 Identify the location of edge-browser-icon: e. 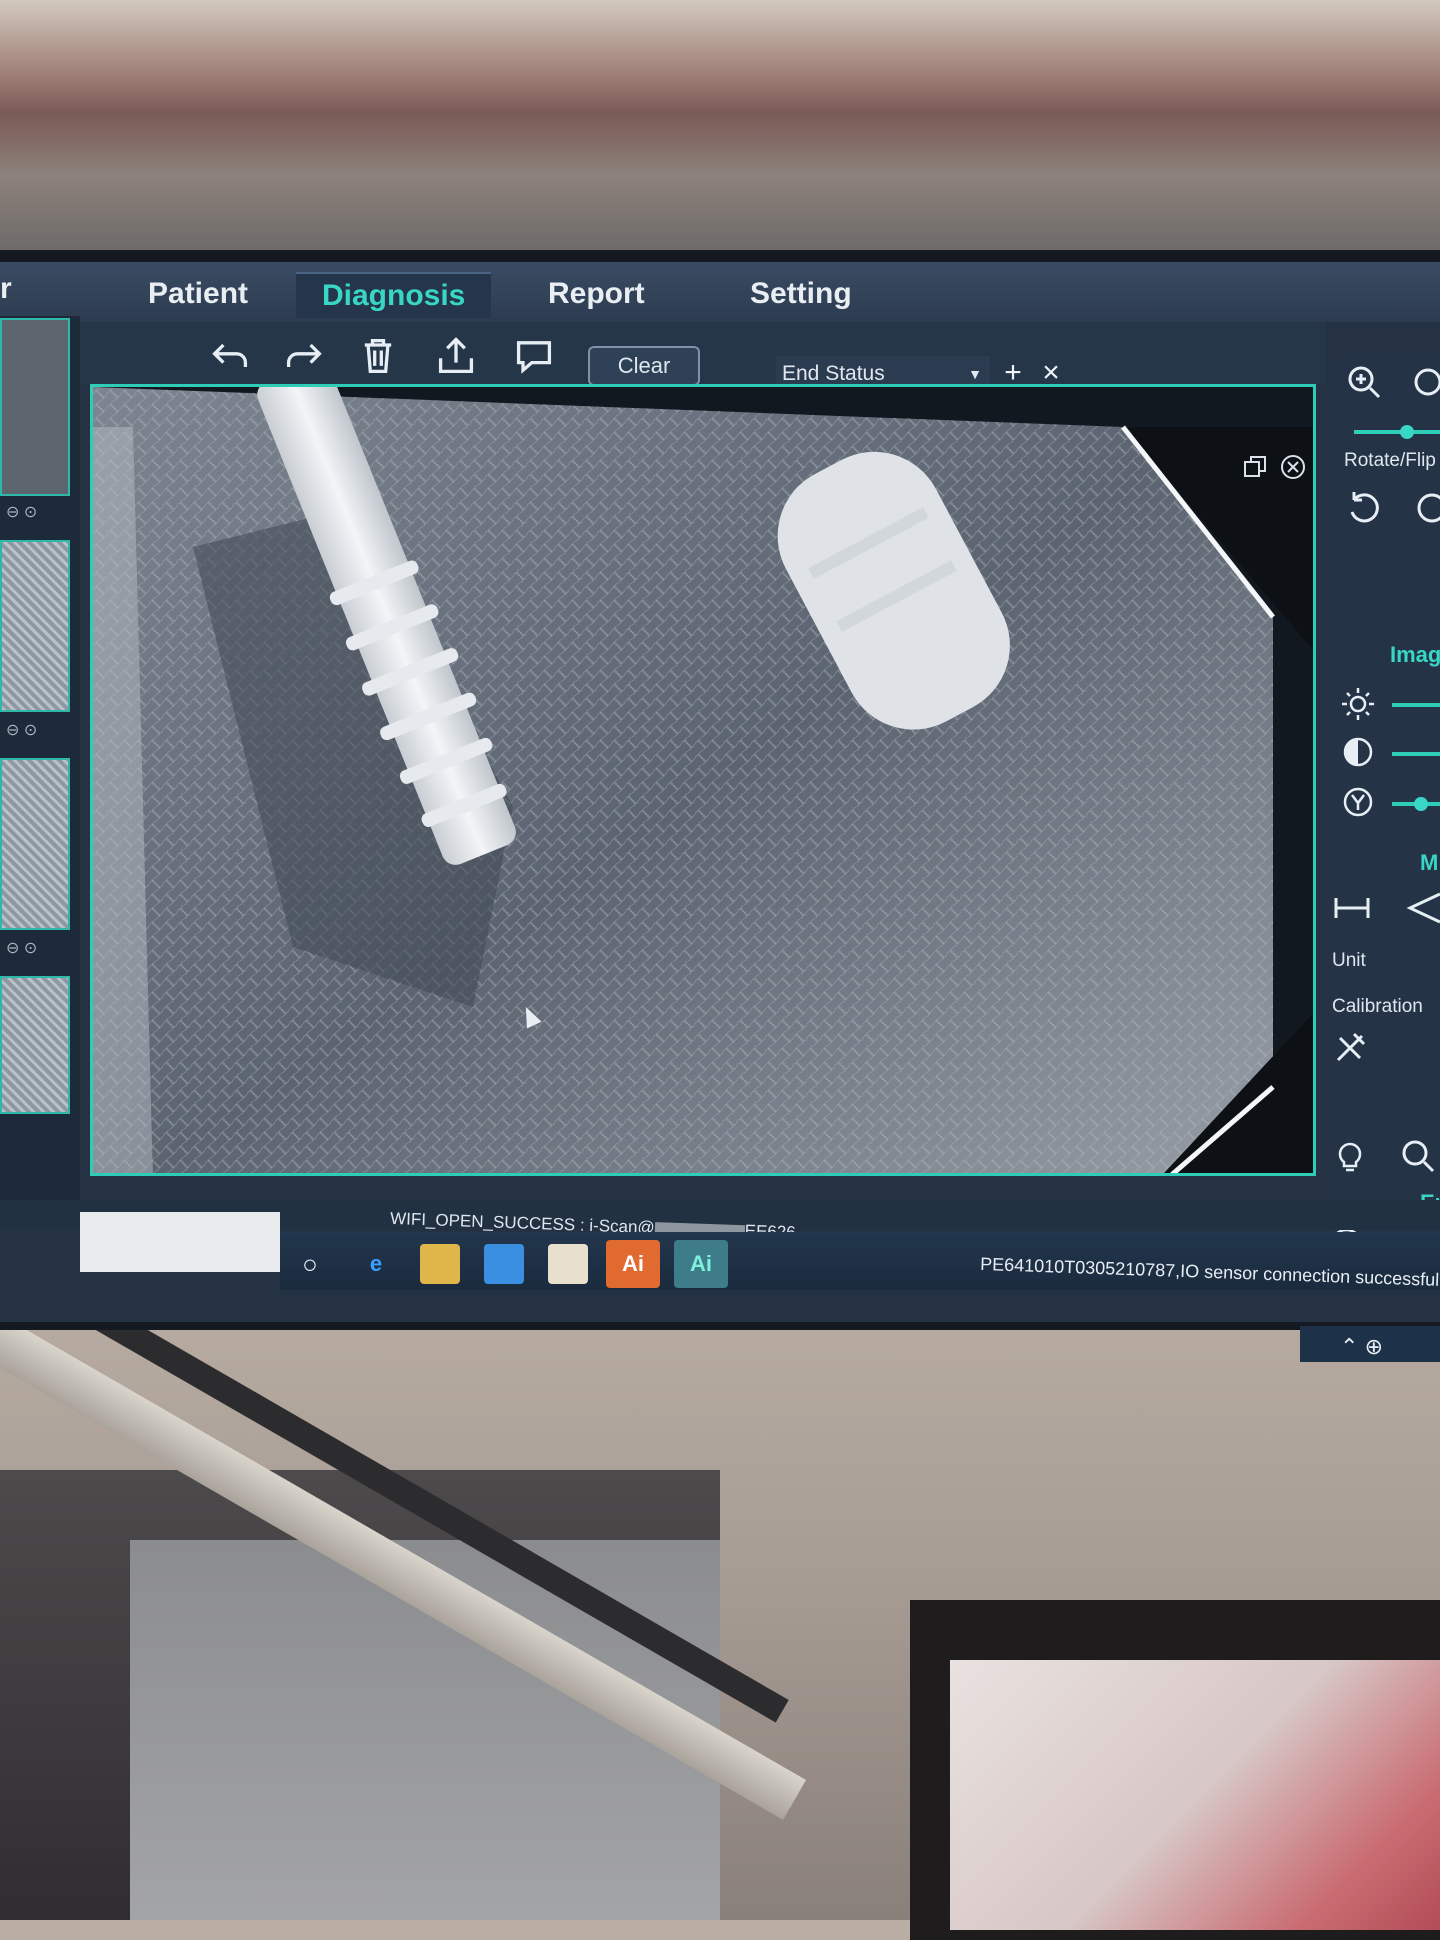
(376, 1264).